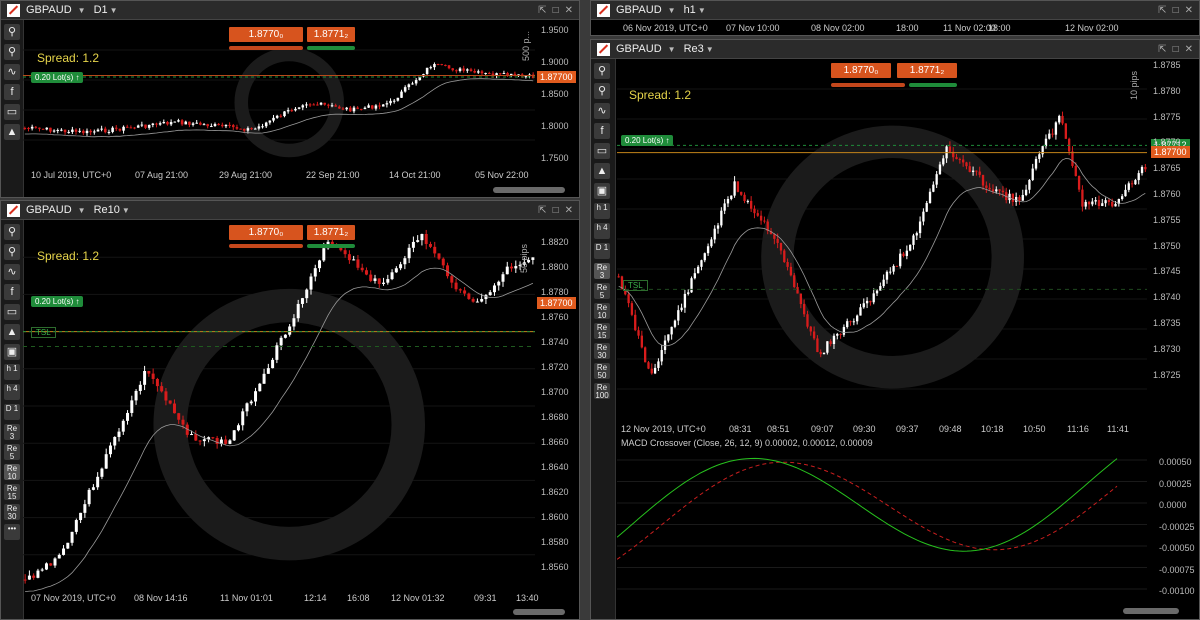  Describe the element at coordinates (694, 49) in the screenshot. I see `timeframe-selector: Re3` at that location.